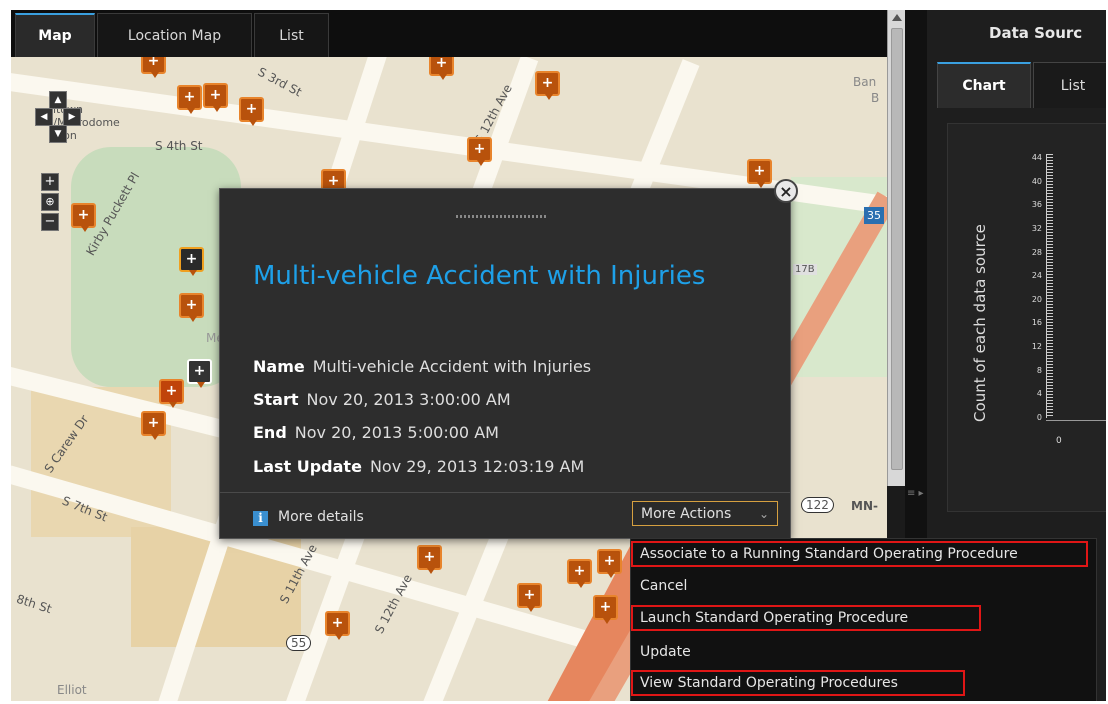 The image size is (1108, 704). I want to click on map-label: B, so click(875, 98).